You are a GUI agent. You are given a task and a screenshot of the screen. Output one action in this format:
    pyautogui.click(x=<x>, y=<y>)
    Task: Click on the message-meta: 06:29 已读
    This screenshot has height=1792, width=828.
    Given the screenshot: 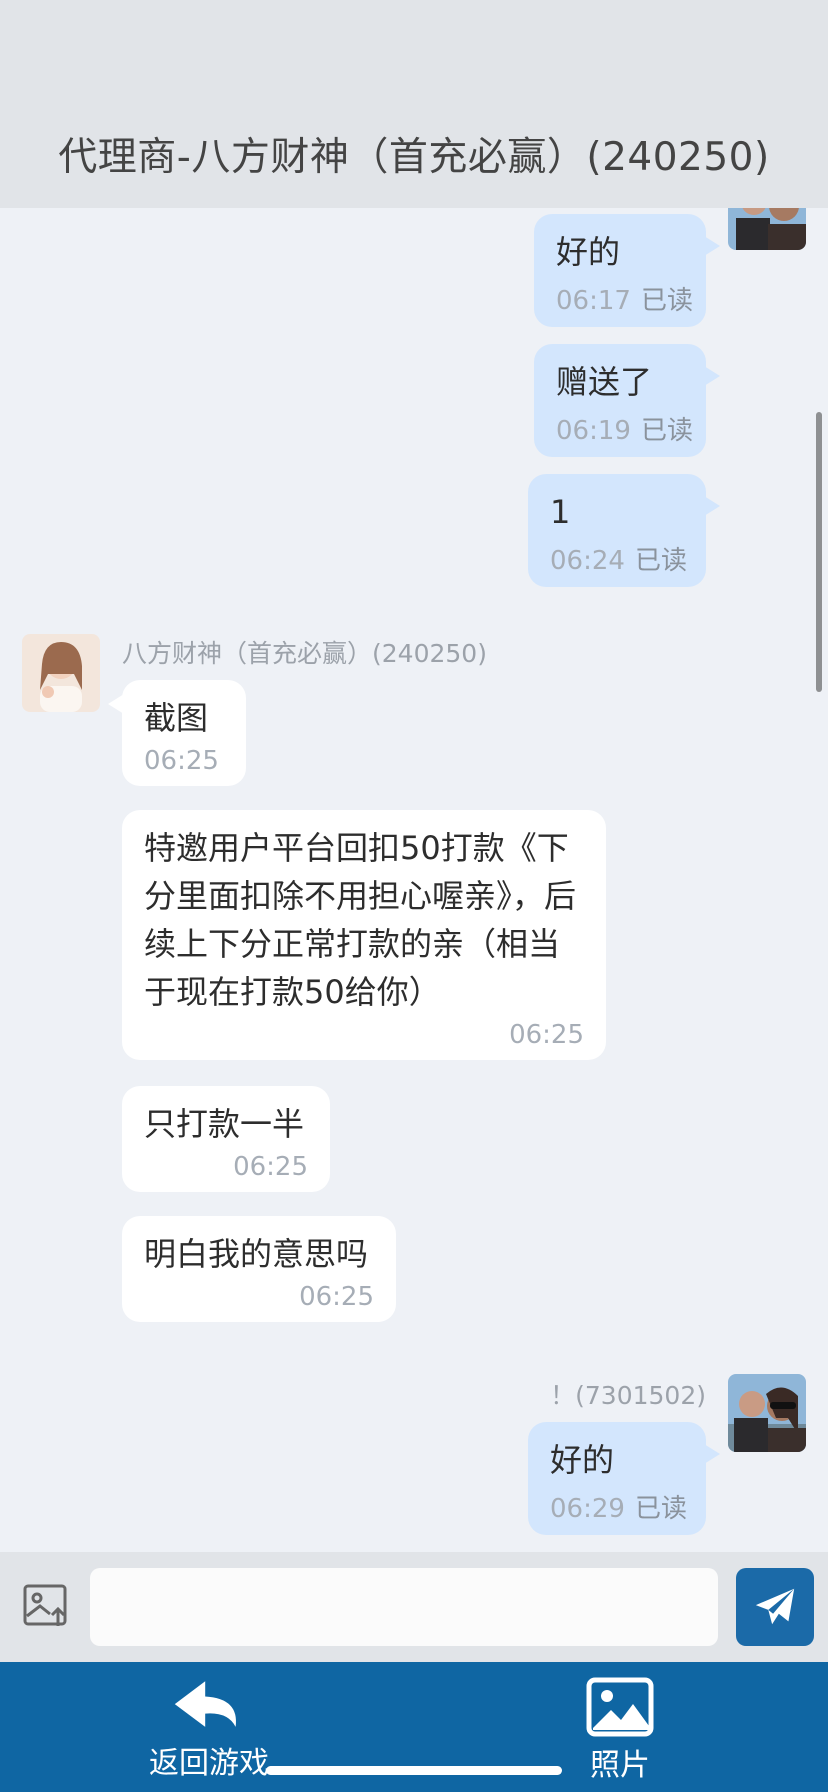 What is the action you would take?
    pyautogui.click(x=618, y=1506)
    